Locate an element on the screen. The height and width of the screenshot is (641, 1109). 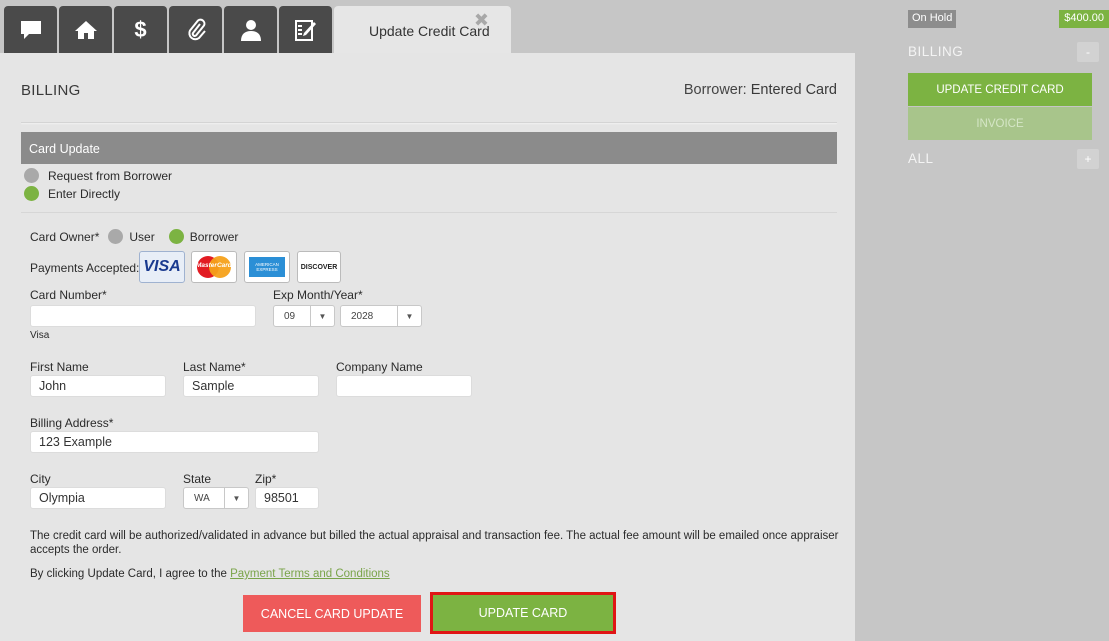
user-icon is located at coordinates (250, 30).